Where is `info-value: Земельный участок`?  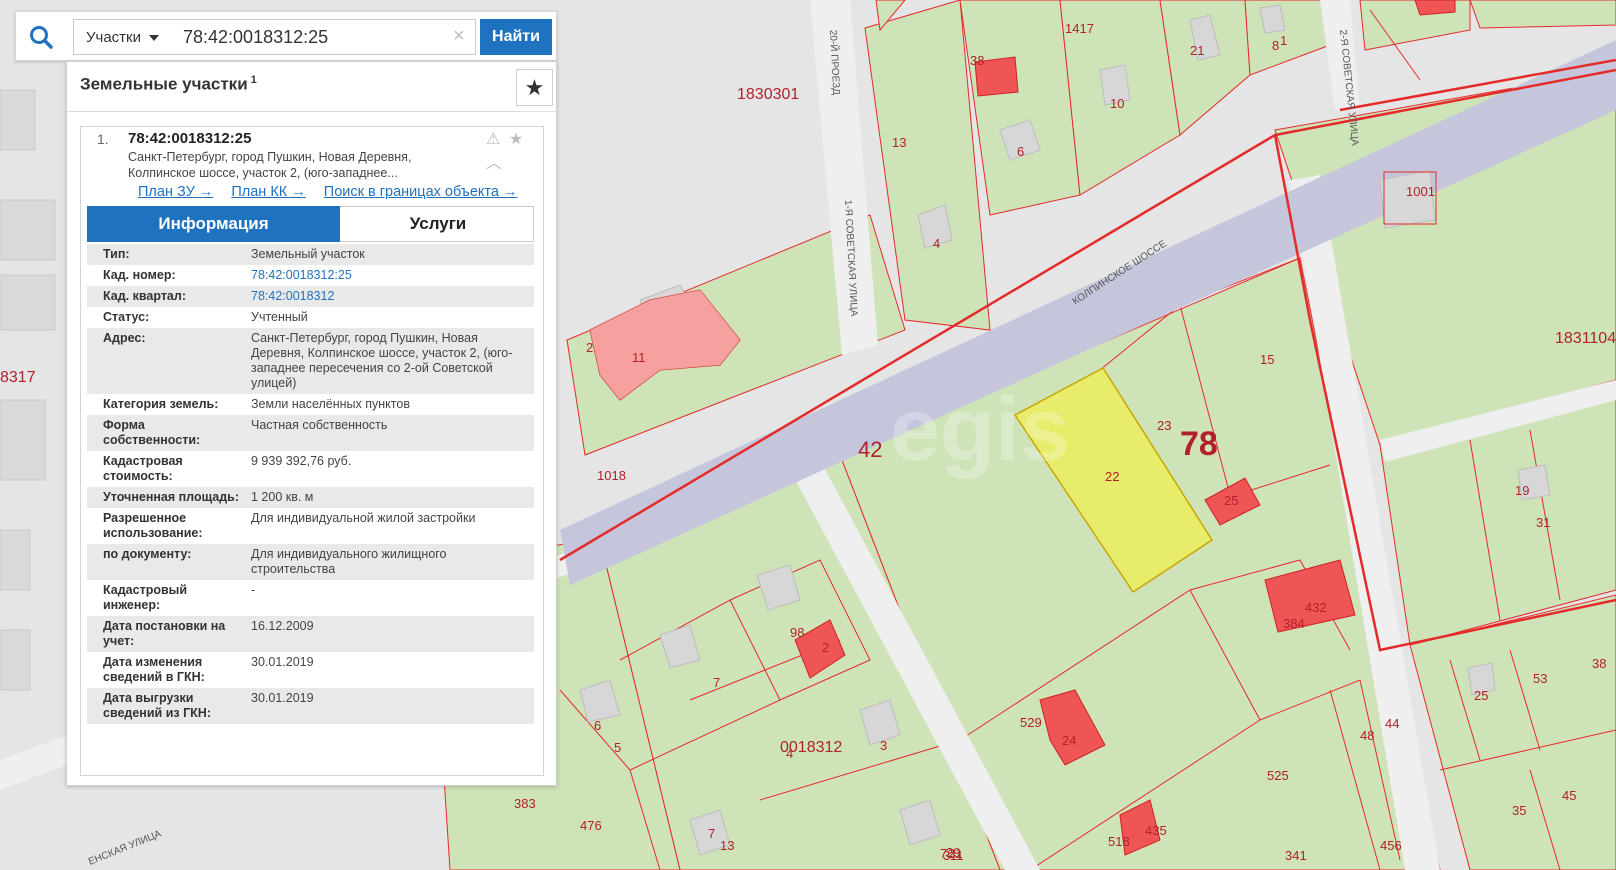 info-value: Земельный участок is located at coordinates (308, 254).